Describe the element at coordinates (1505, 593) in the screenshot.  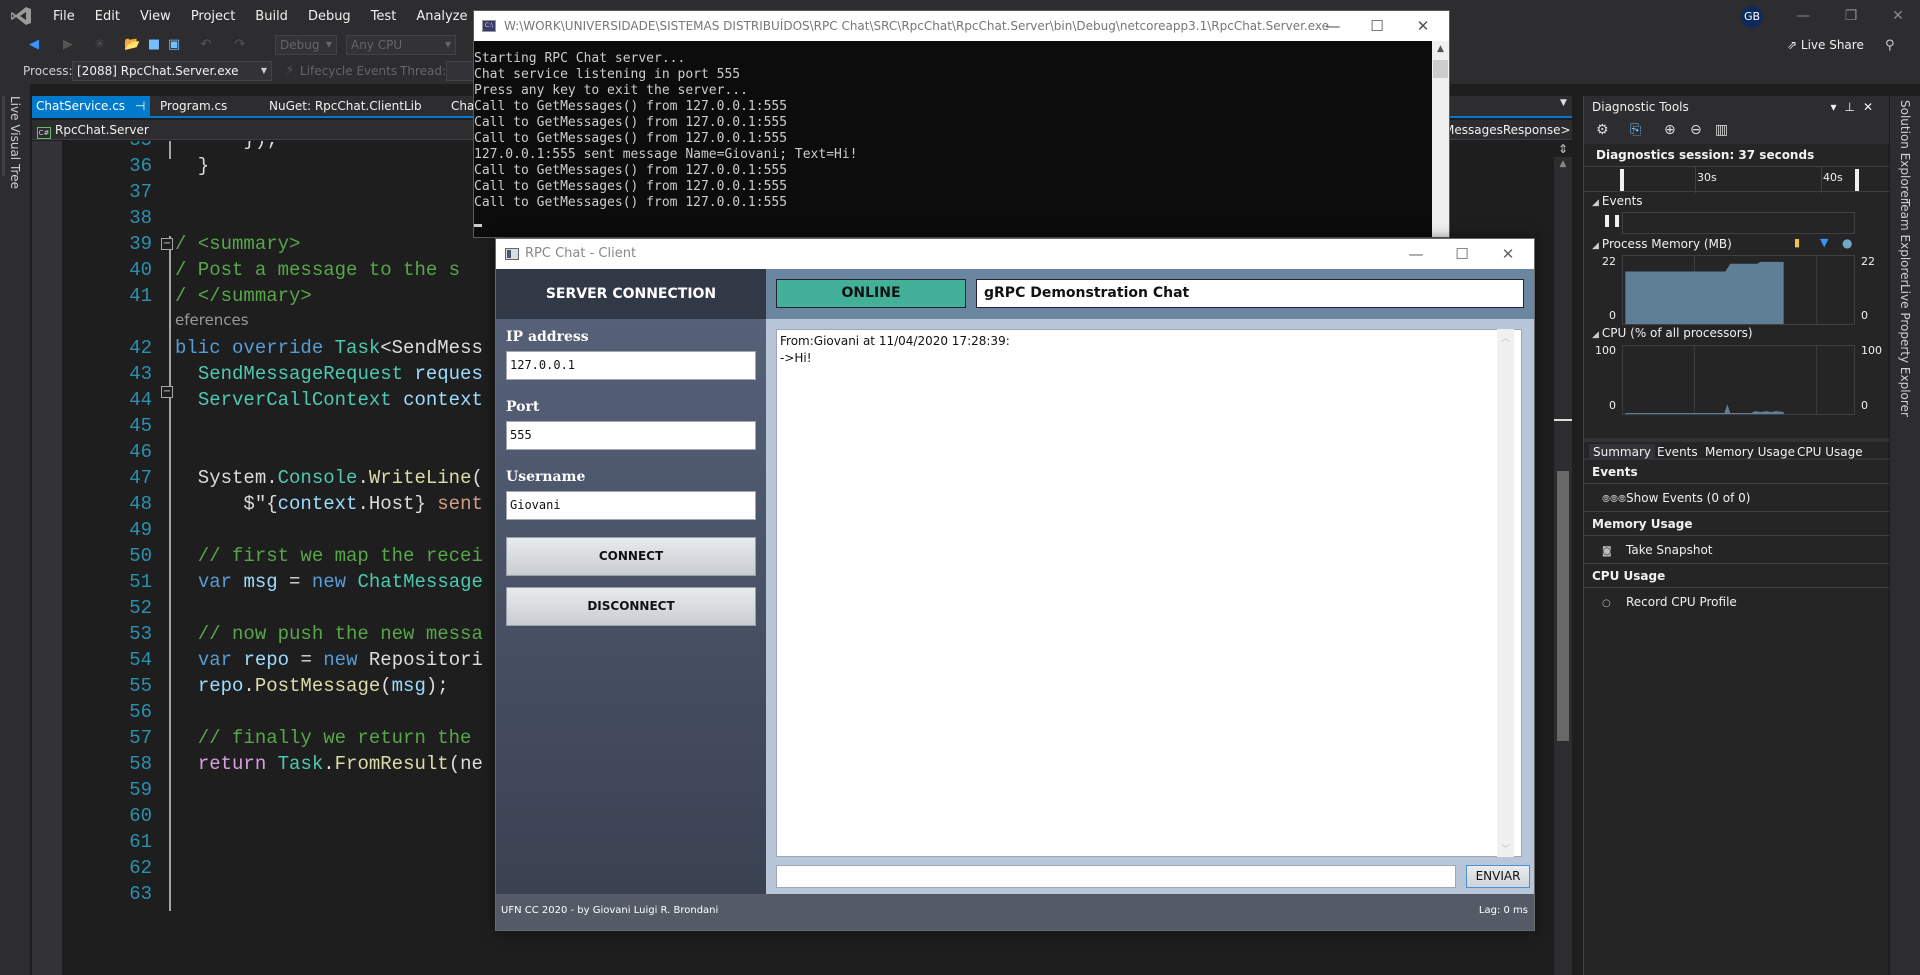
I see `chat-scrollbar: ︿ ﹀` at that location.